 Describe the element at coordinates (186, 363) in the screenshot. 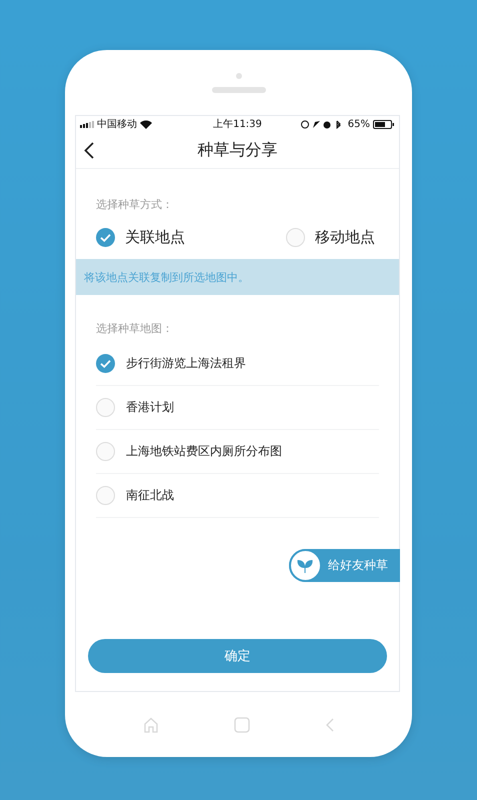

I see `map-name: 步行街游览上海法租界` at that location.